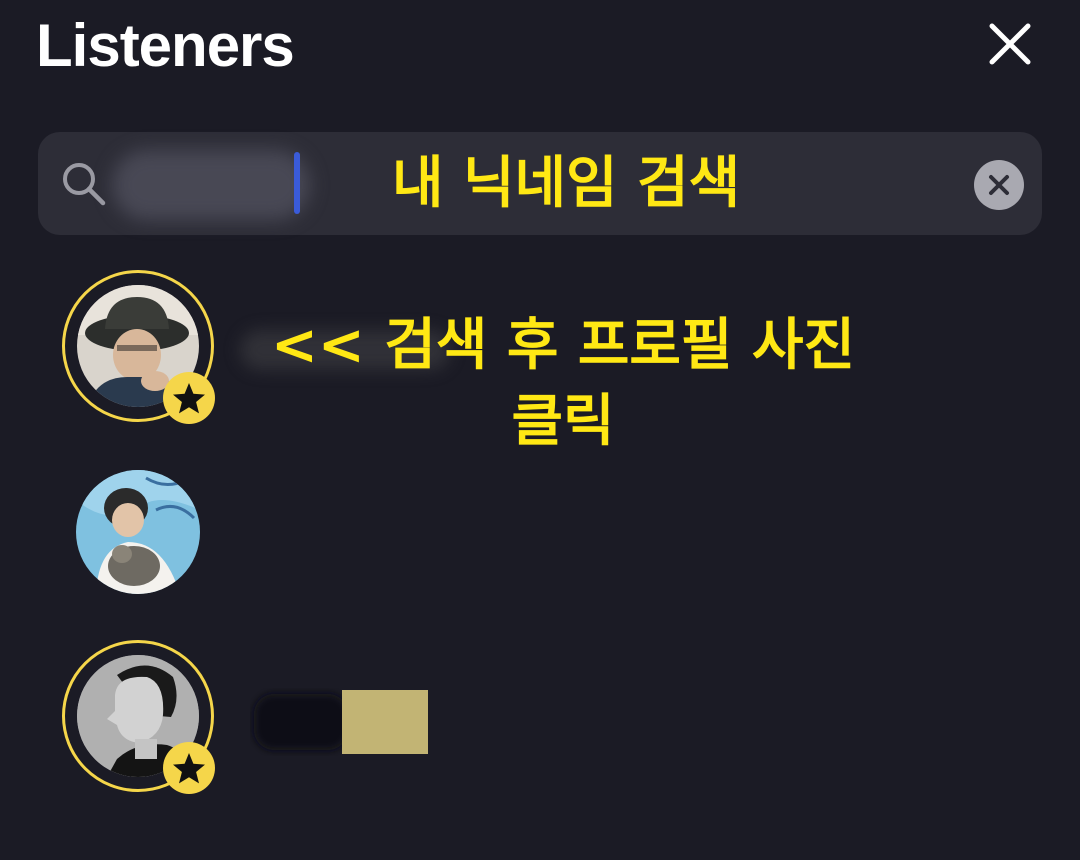  I want to click on clear-icon, so click(999, 185).